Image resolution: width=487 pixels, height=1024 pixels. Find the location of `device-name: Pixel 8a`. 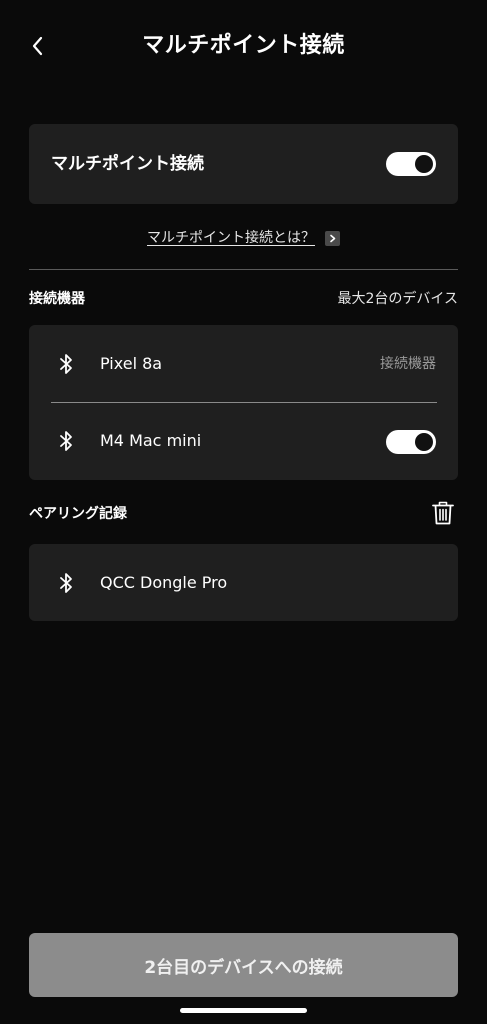

device-name: Pixel 8a is located at coordinates (131, 363).